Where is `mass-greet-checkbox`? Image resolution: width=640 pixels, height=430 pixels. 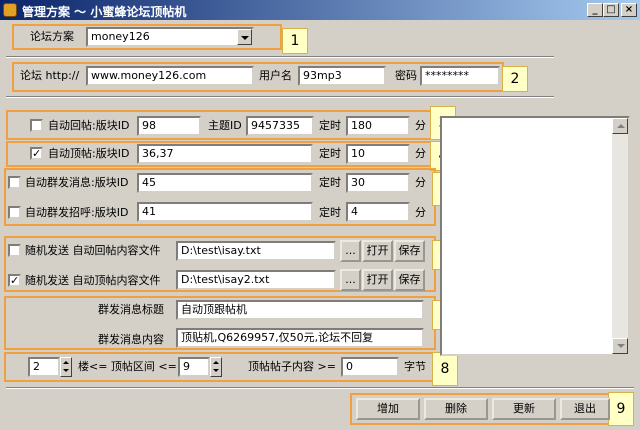
mass-greet-checkbox is located at coordinates (14, 212).